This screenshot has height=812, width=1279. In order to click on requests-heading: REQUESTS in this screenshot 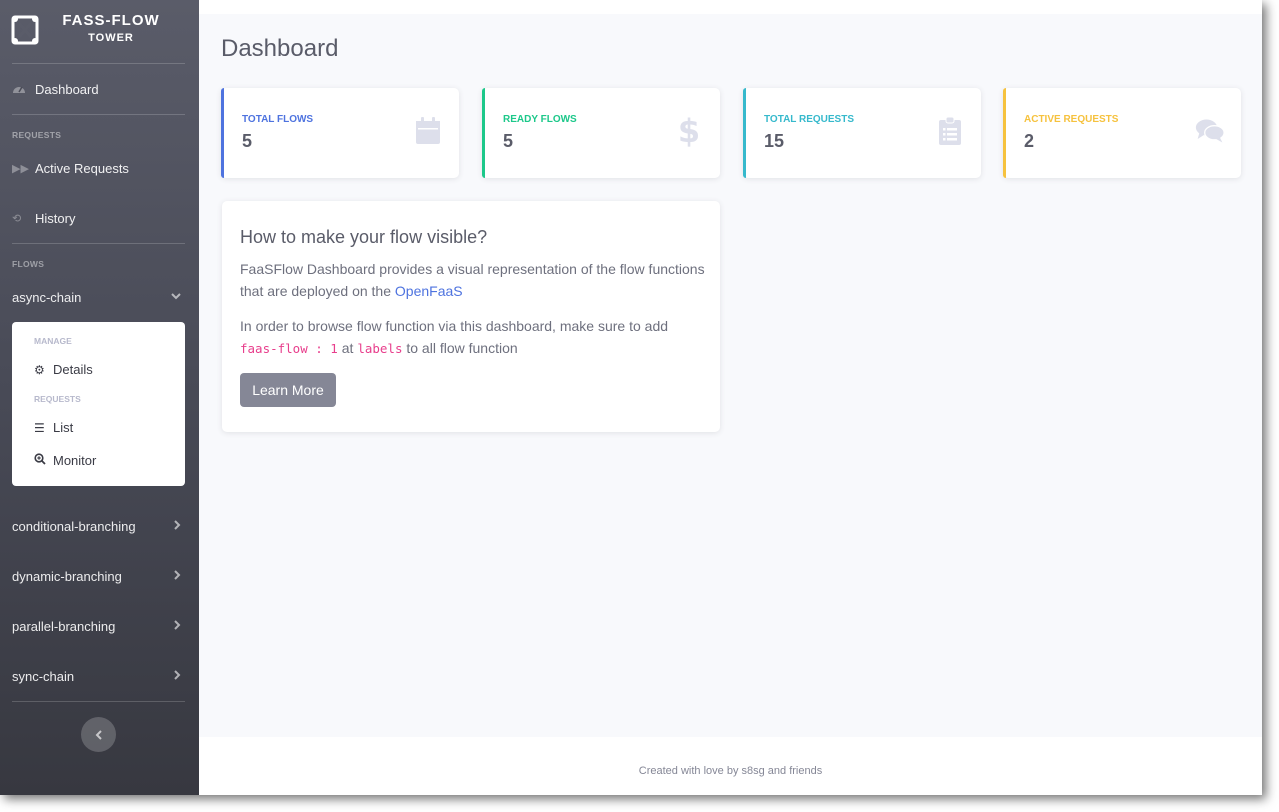, I will do `click(37, 135)`.